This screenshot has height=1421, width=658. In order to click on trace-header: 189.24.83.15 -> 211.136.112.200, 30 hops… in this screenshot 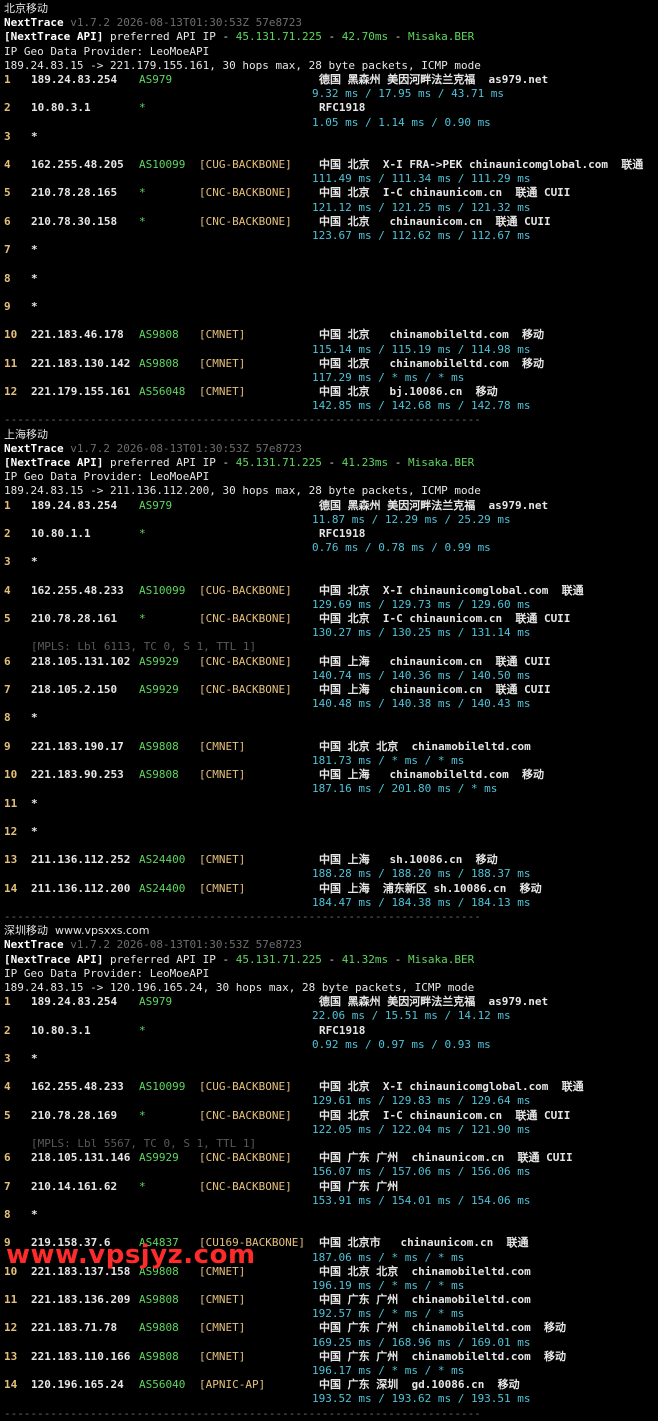, I will do `click(242, 491)`.